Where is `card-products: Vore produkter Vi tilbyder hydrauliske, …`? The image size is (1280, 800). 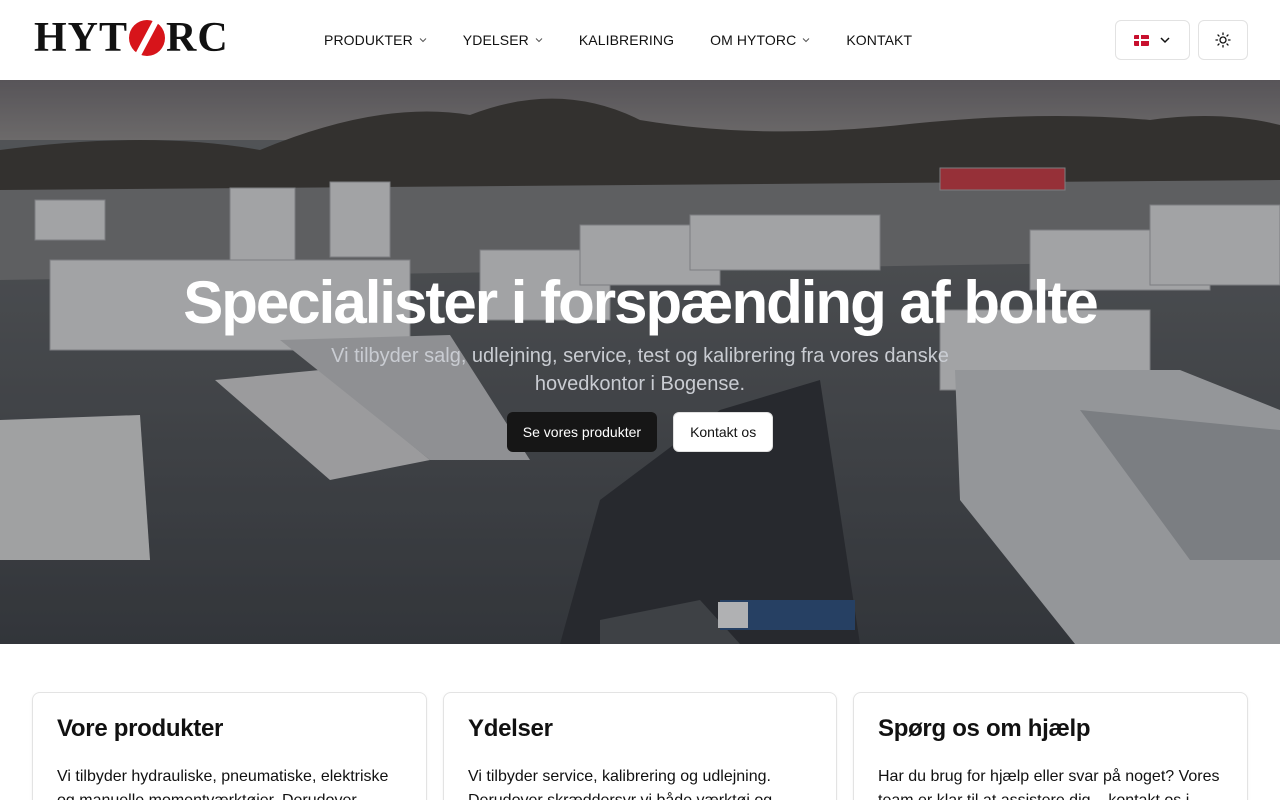
card-products: Vore produkter Vi tilbyder hydrauliske, … is located at coordinates (229, 746).